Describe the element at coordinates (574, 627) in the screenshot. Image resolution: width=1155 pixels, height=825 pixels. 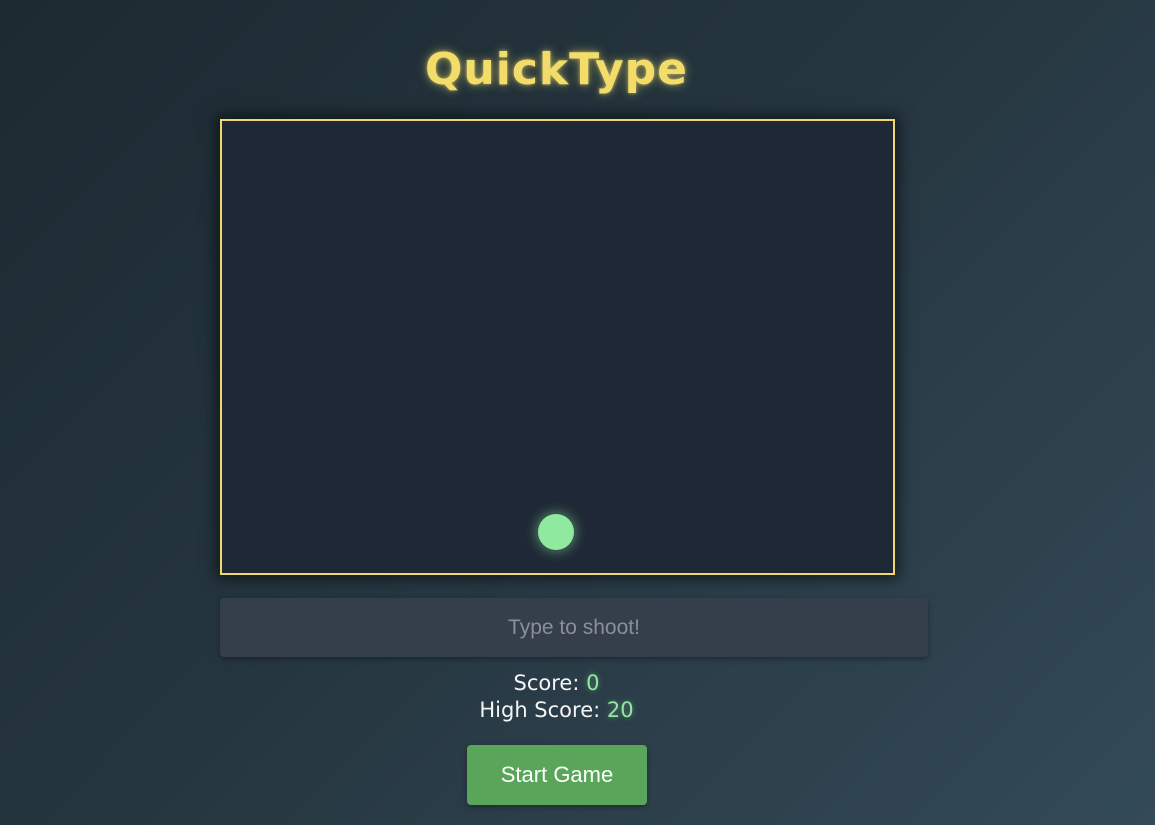
I see `type-input` at that location.